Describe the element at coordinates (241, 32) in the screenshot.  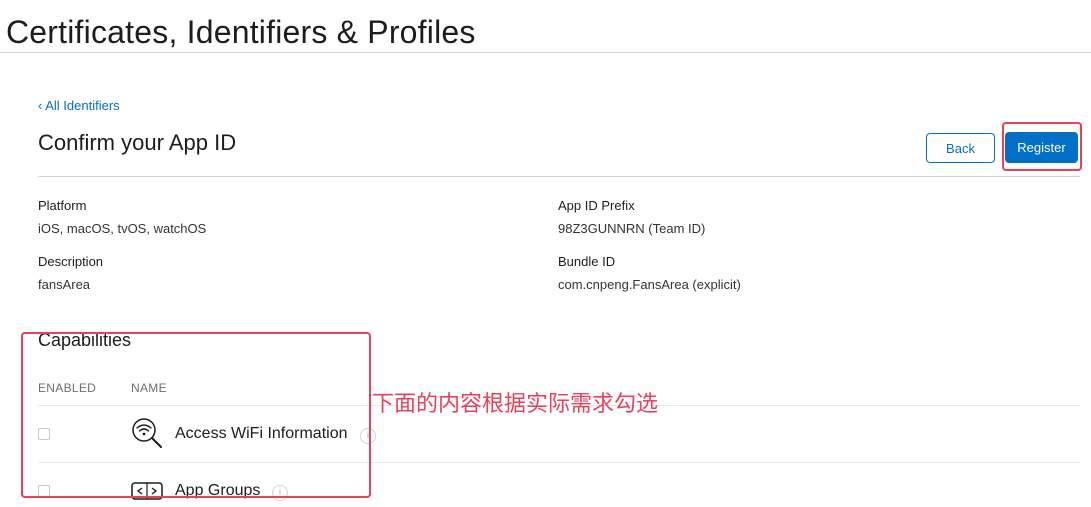
I see `page-title: Certificates, Identifiers & Profiles` at that location.